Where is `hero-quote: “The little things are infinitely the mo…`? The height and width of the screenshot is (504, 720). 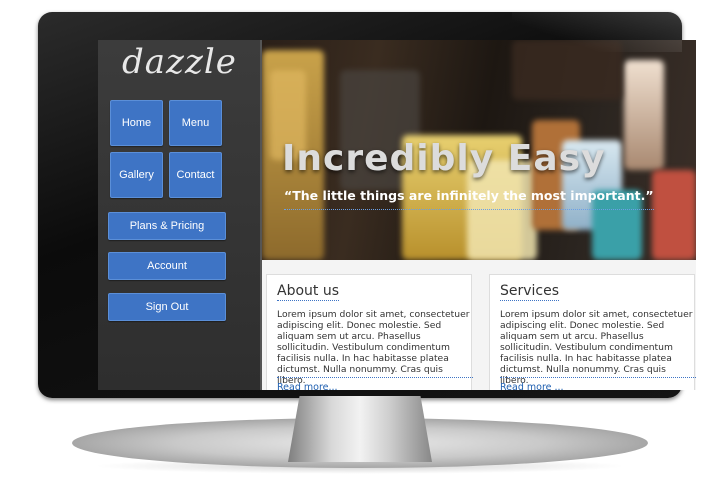 hero-quote: “The little things are infinitely the mo… is located at coordinates (469, 199).